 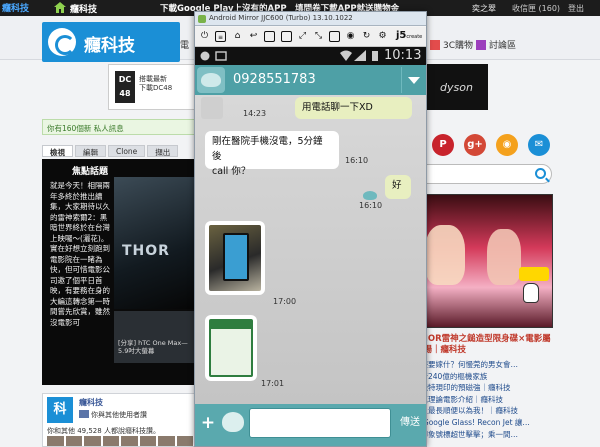 I want to click on message-time: 17:01, so click(x=273, y=383).